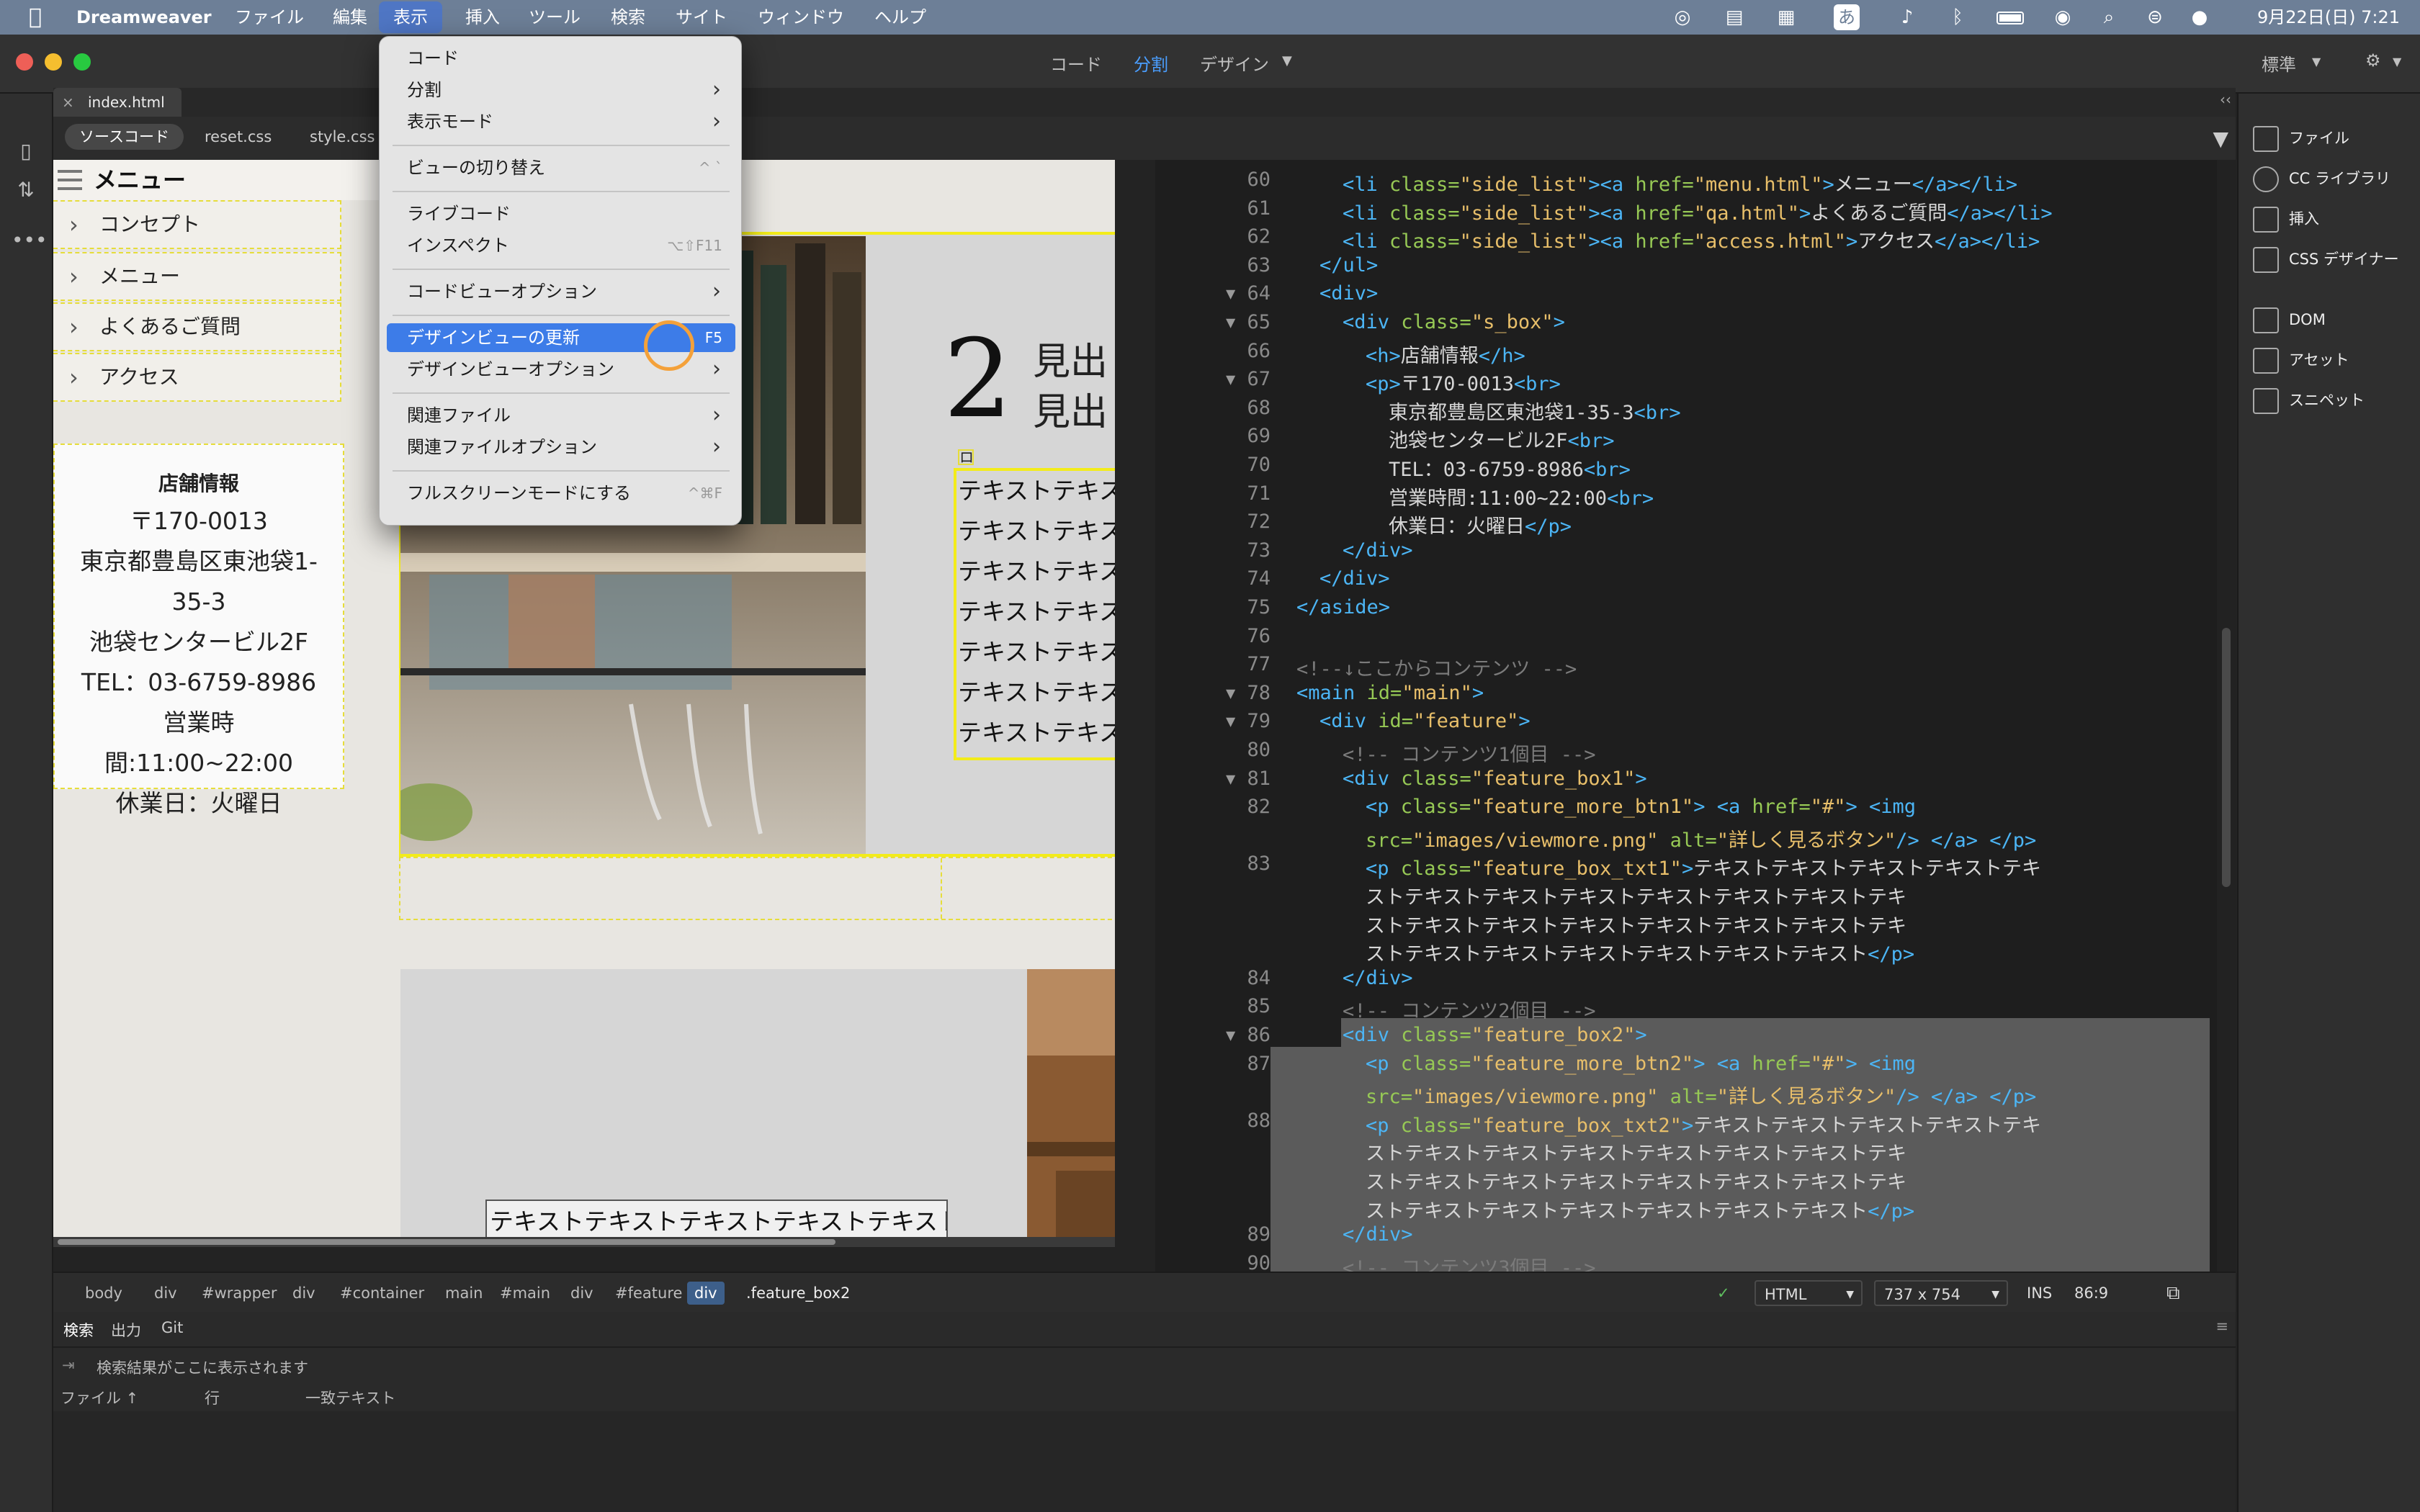 This screenshot has width=2420, height=1512. I want to click on code-line: <!-- コンテンツ1個目 -->, so click(1469, 753).